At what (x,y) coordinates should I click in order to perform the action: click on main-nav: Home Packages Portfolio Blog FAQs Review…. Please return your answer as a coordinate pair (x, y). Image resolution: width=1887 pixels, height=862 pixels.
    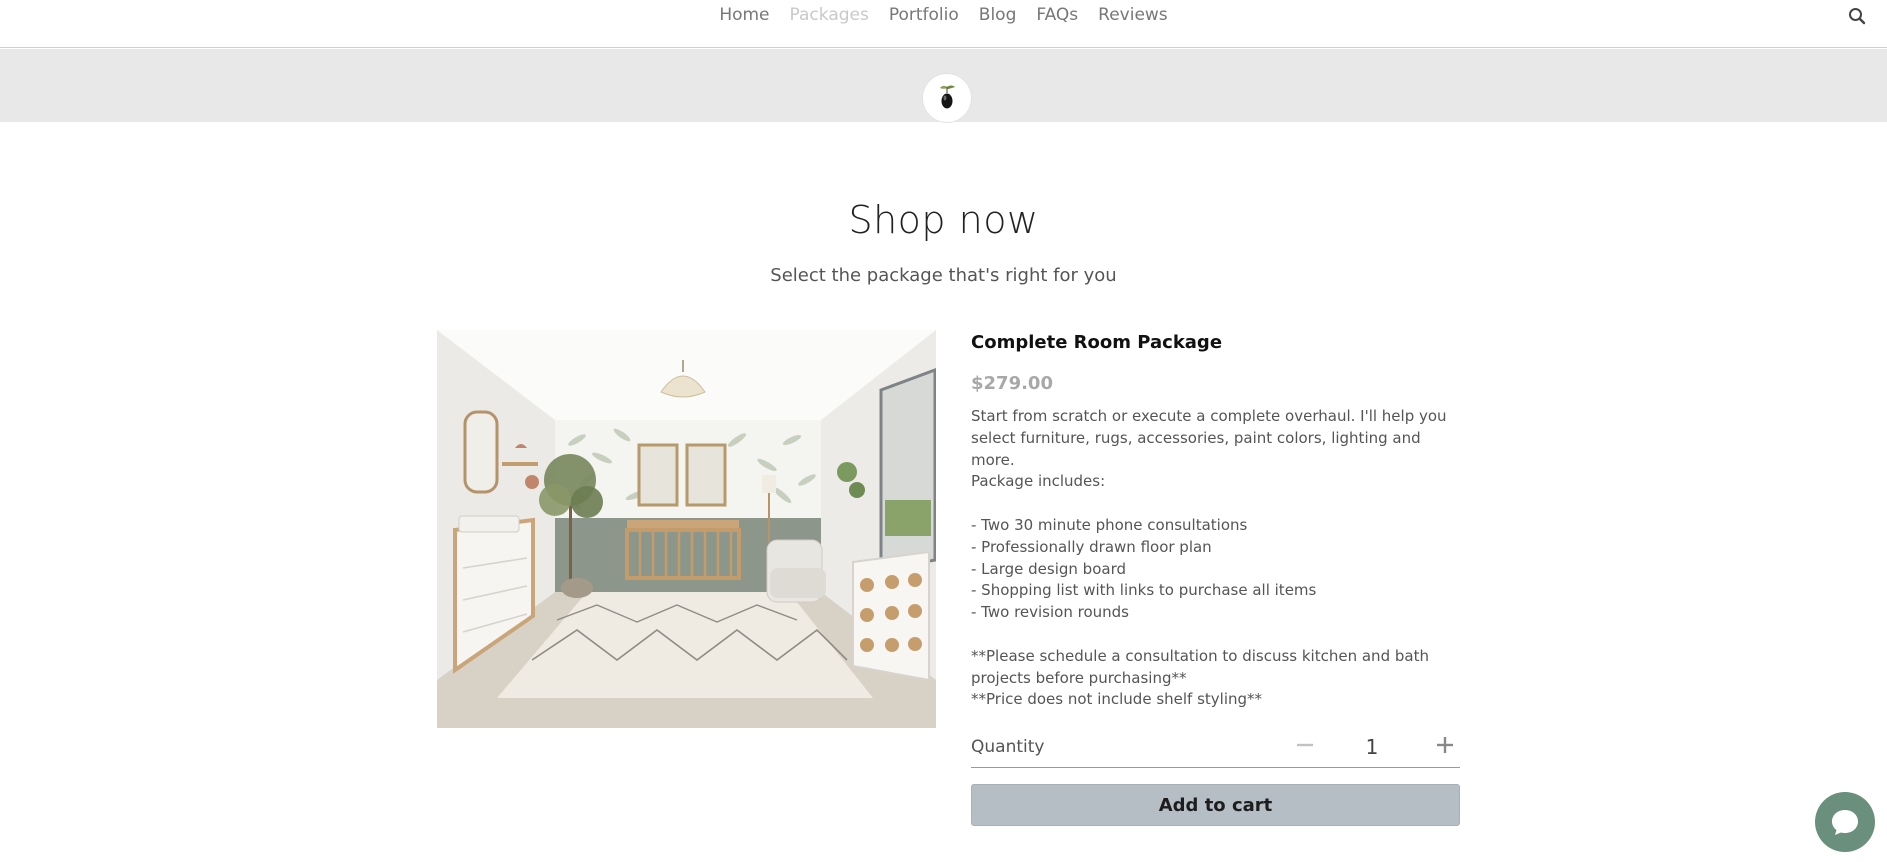
    Looking at the image, I should click on (943, 15).